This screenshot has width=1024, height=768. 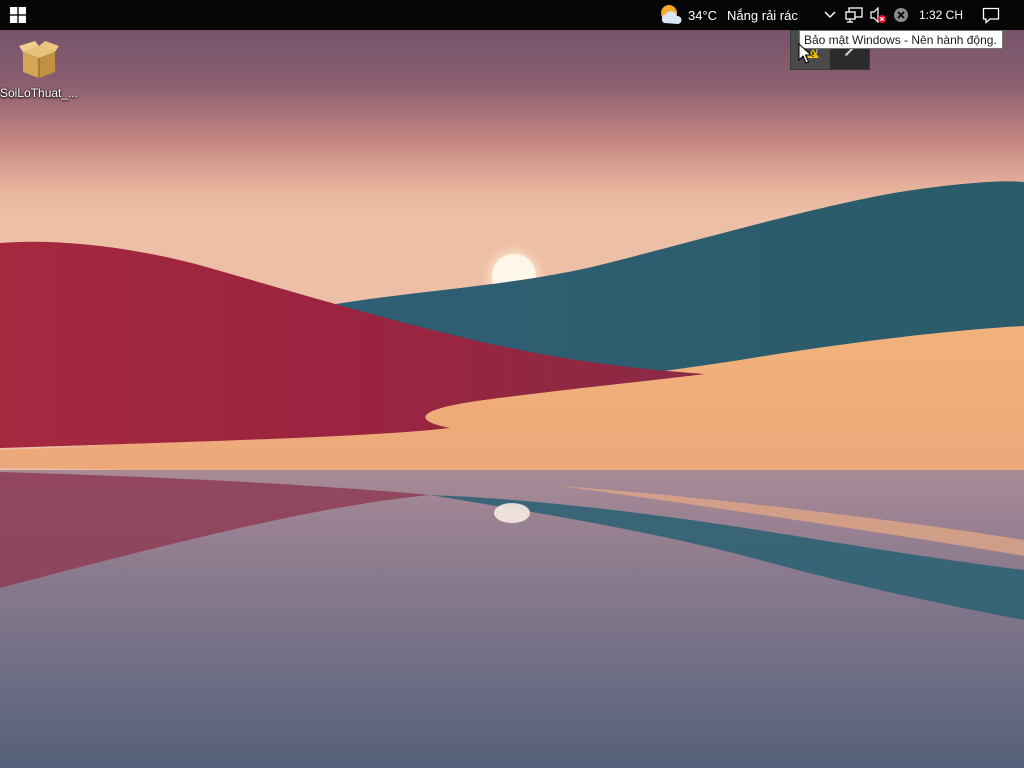 I want to click on windows-logo-icon, so click(x=18, y=15).